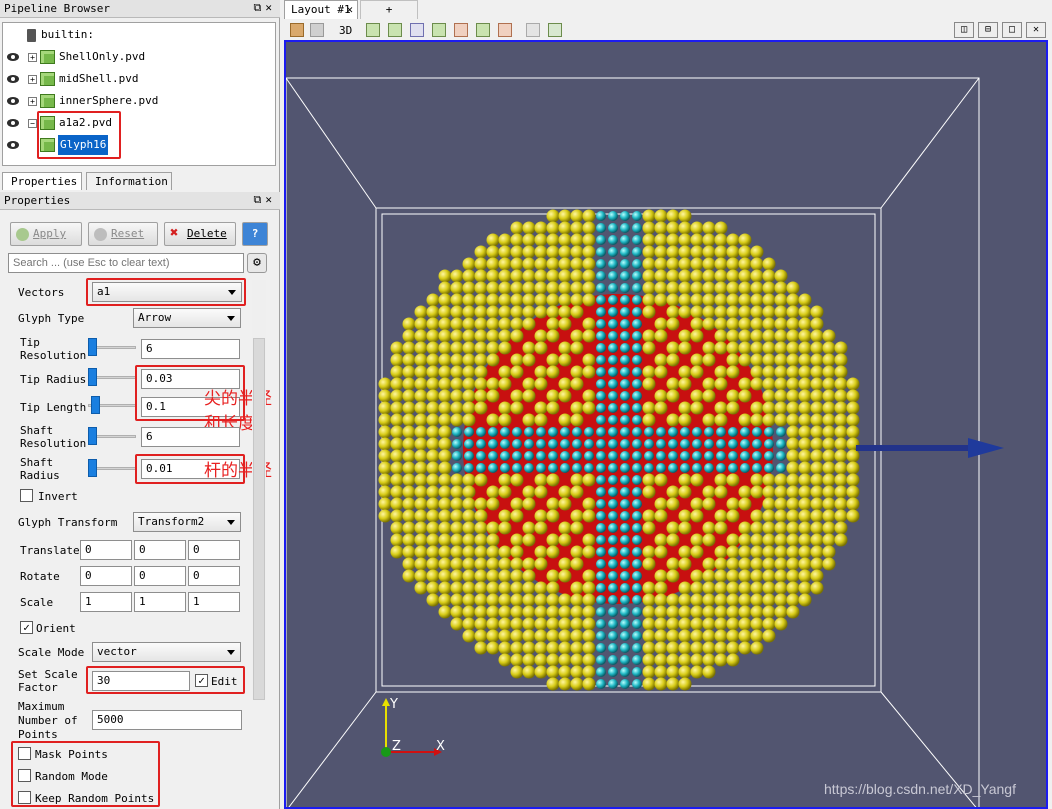  What do you see at coordinates (166, 652) in the screenshot?
I see `scale-mode-select: vector` at bounding box center [166, 652].